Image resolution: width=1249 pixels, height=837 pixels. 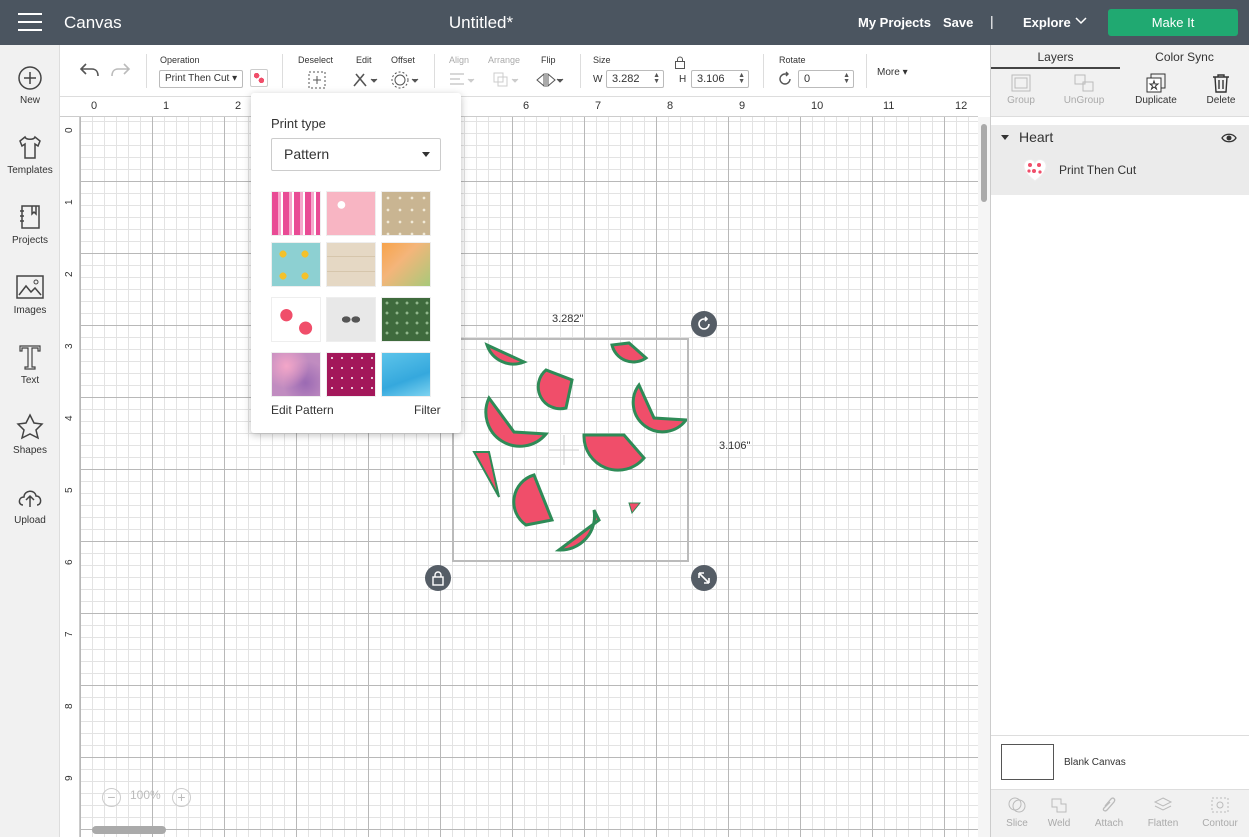 What do you see at coordinates (364, 60) in the screenshot?
I see `edit-label: Edit` at bounding box center [364, 60].